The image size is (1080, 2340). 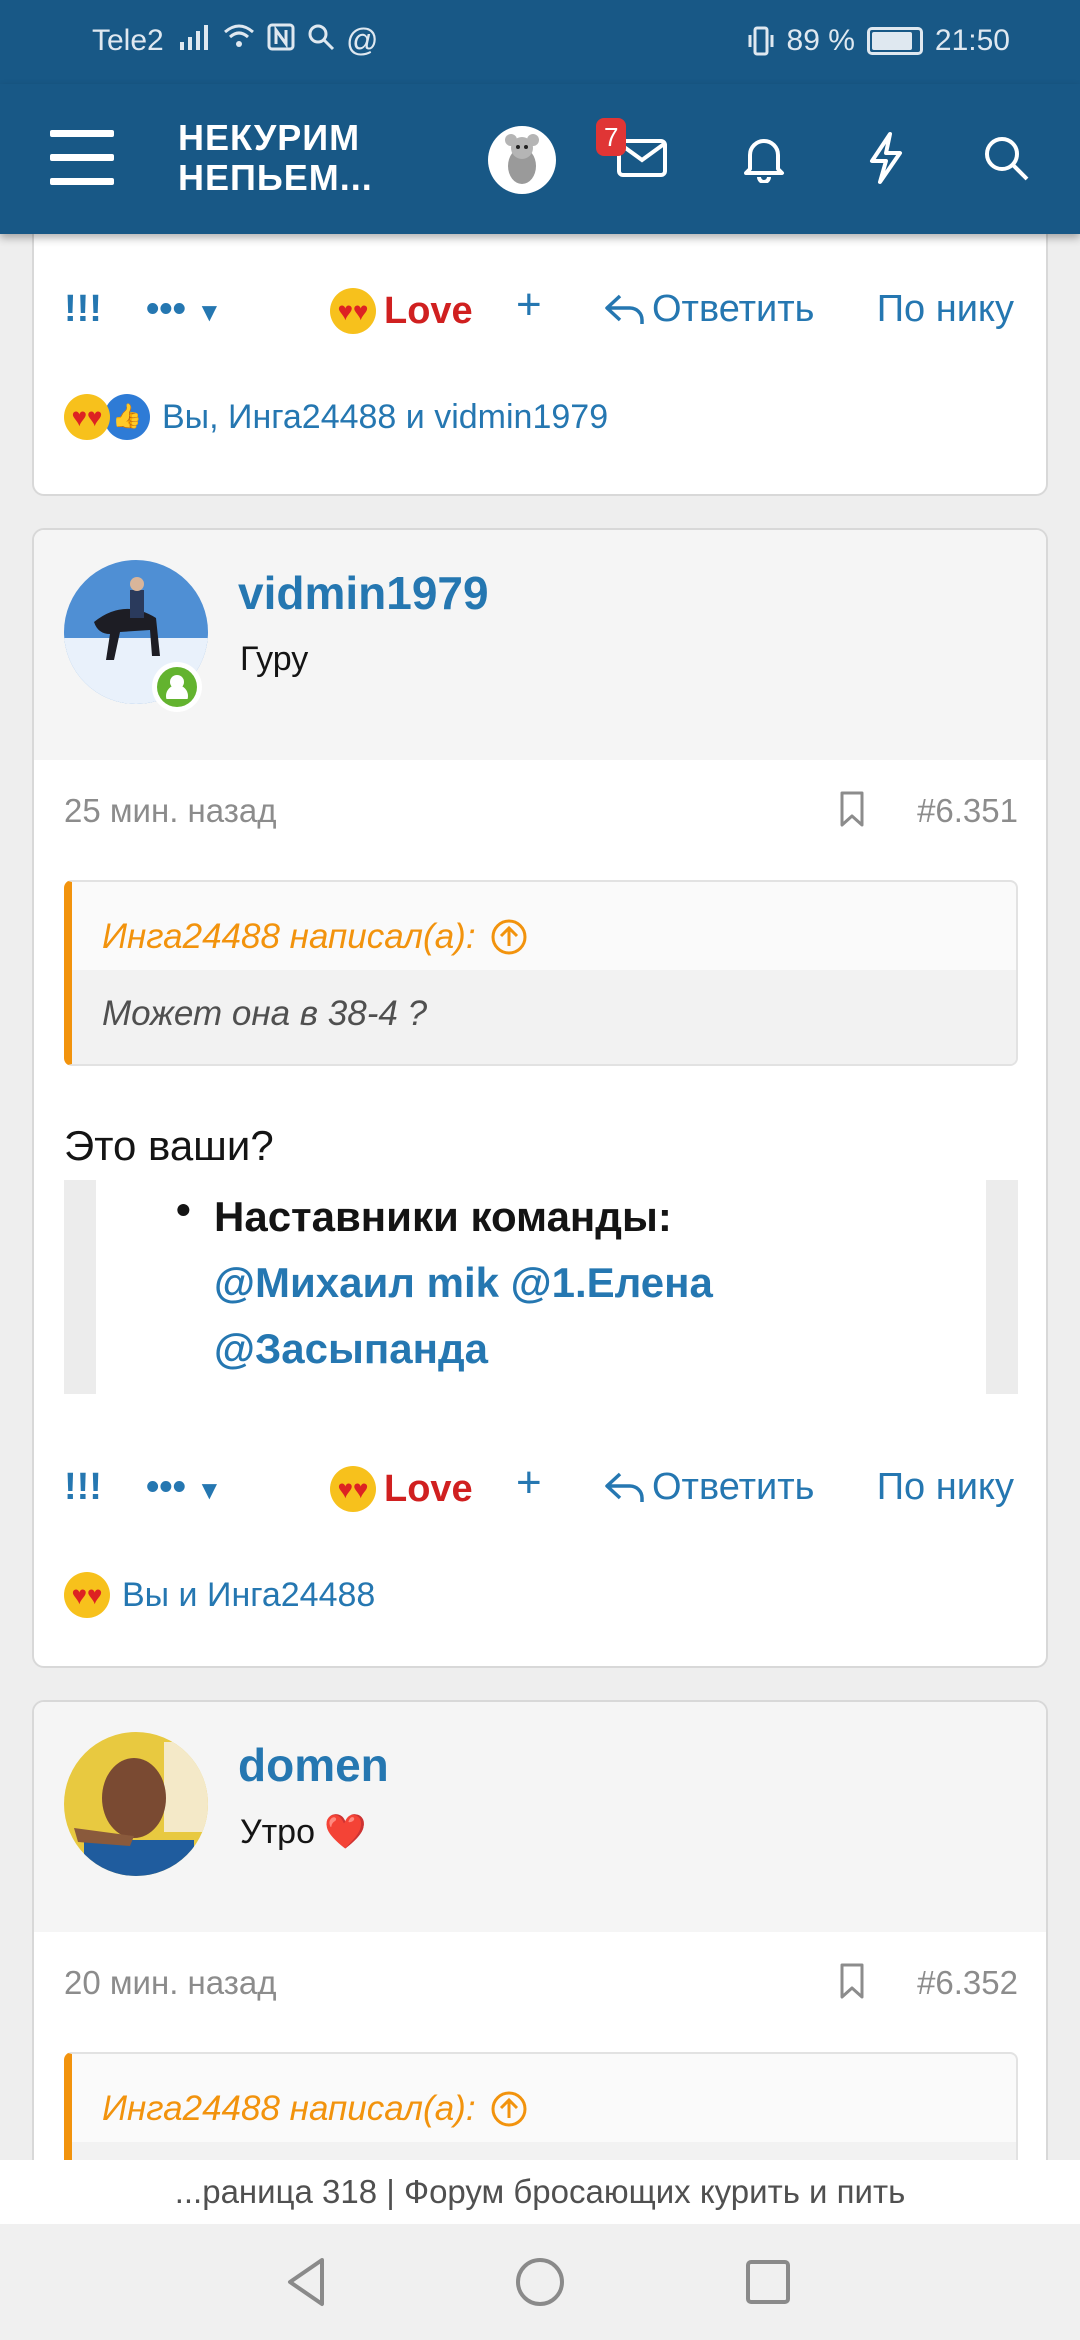 I want to click on post-number-link: #6.351, so click(x=967, y=811).